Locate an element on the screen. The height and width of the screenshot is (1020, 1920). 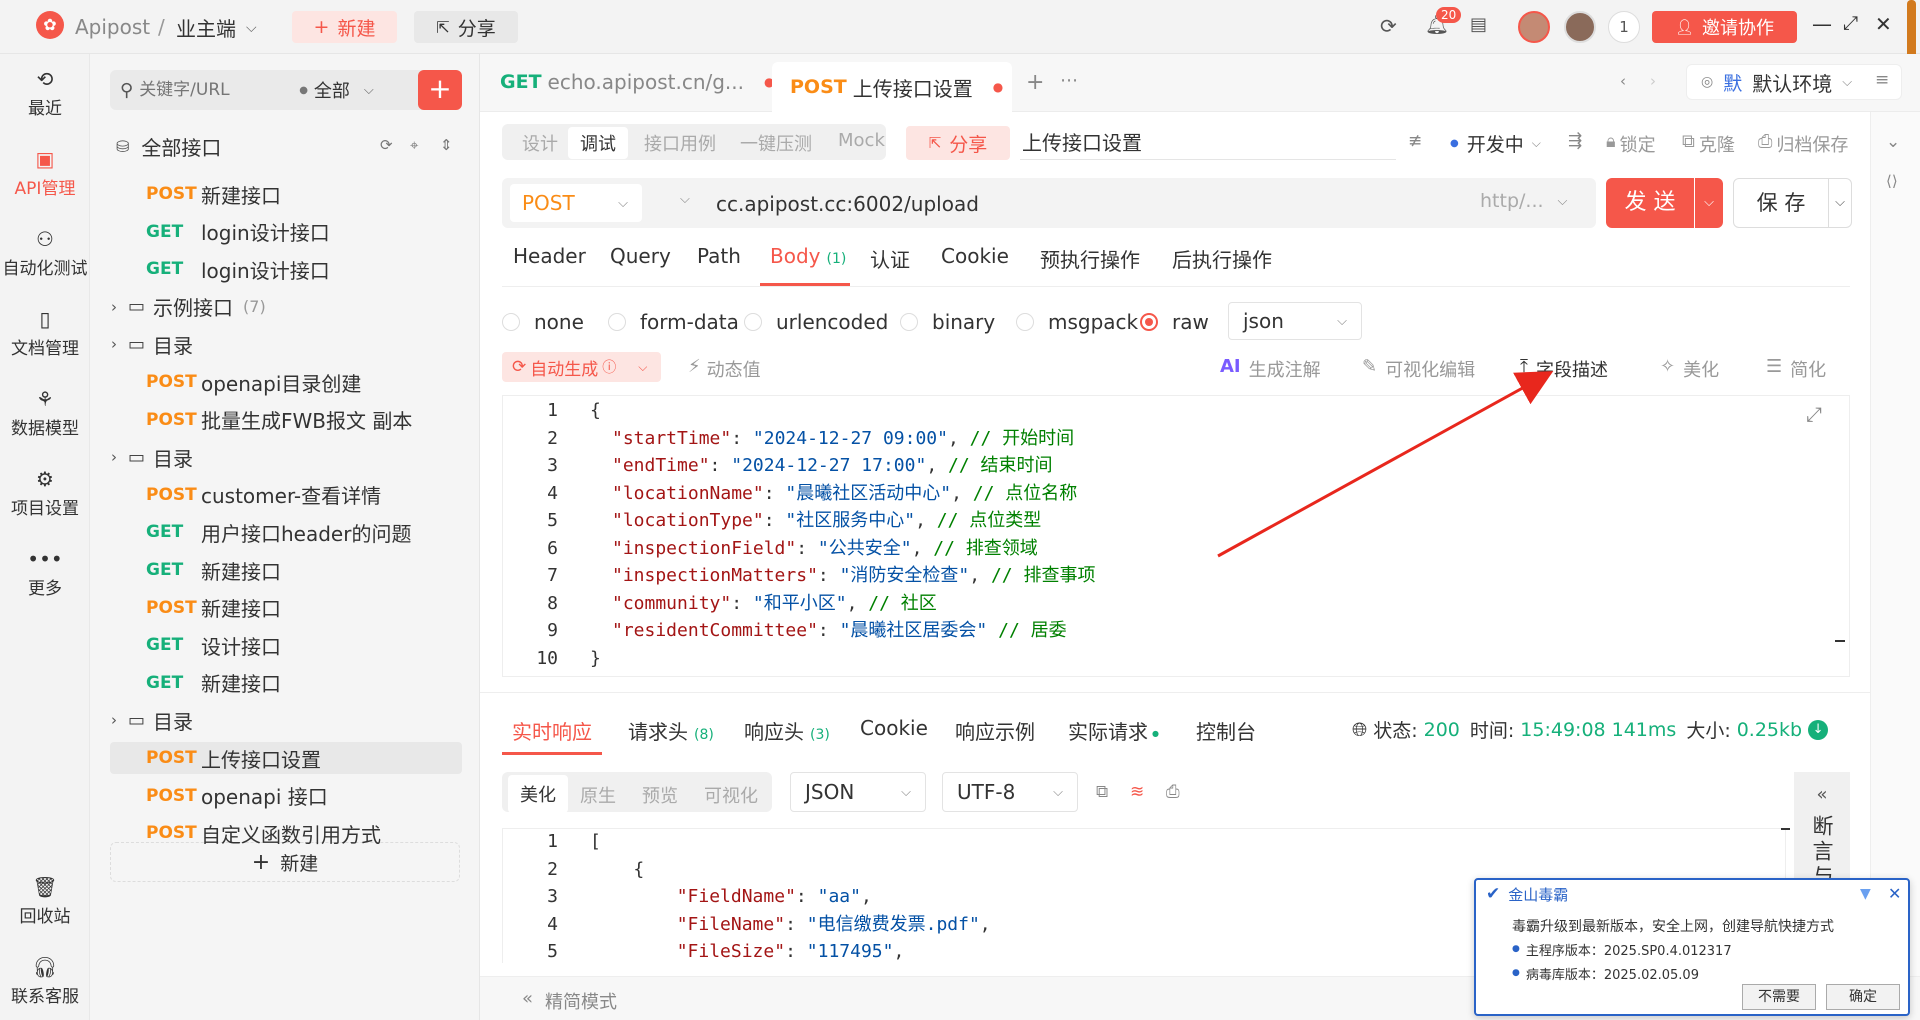
body-type-binary: binary is located at coordinates (947, 322).